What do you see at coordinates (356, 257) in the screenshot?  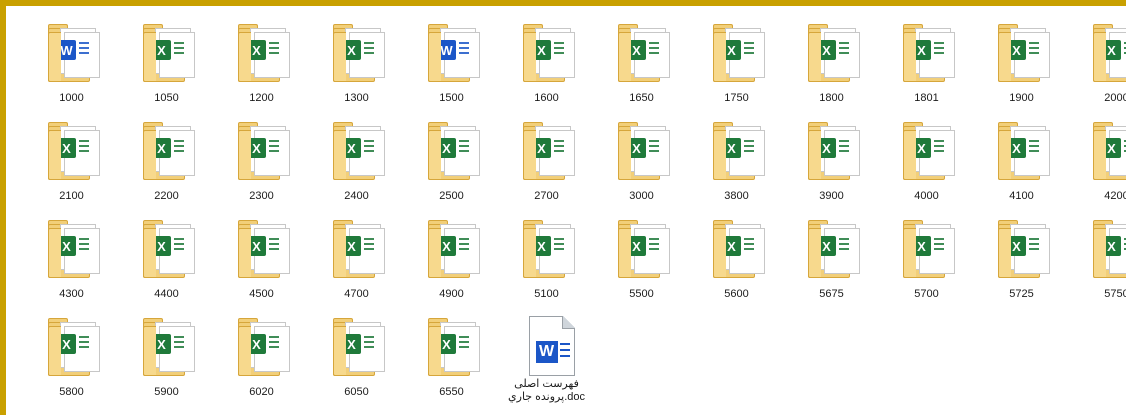 I see `folder-item: X 4700` at bounding box center [356, 257].